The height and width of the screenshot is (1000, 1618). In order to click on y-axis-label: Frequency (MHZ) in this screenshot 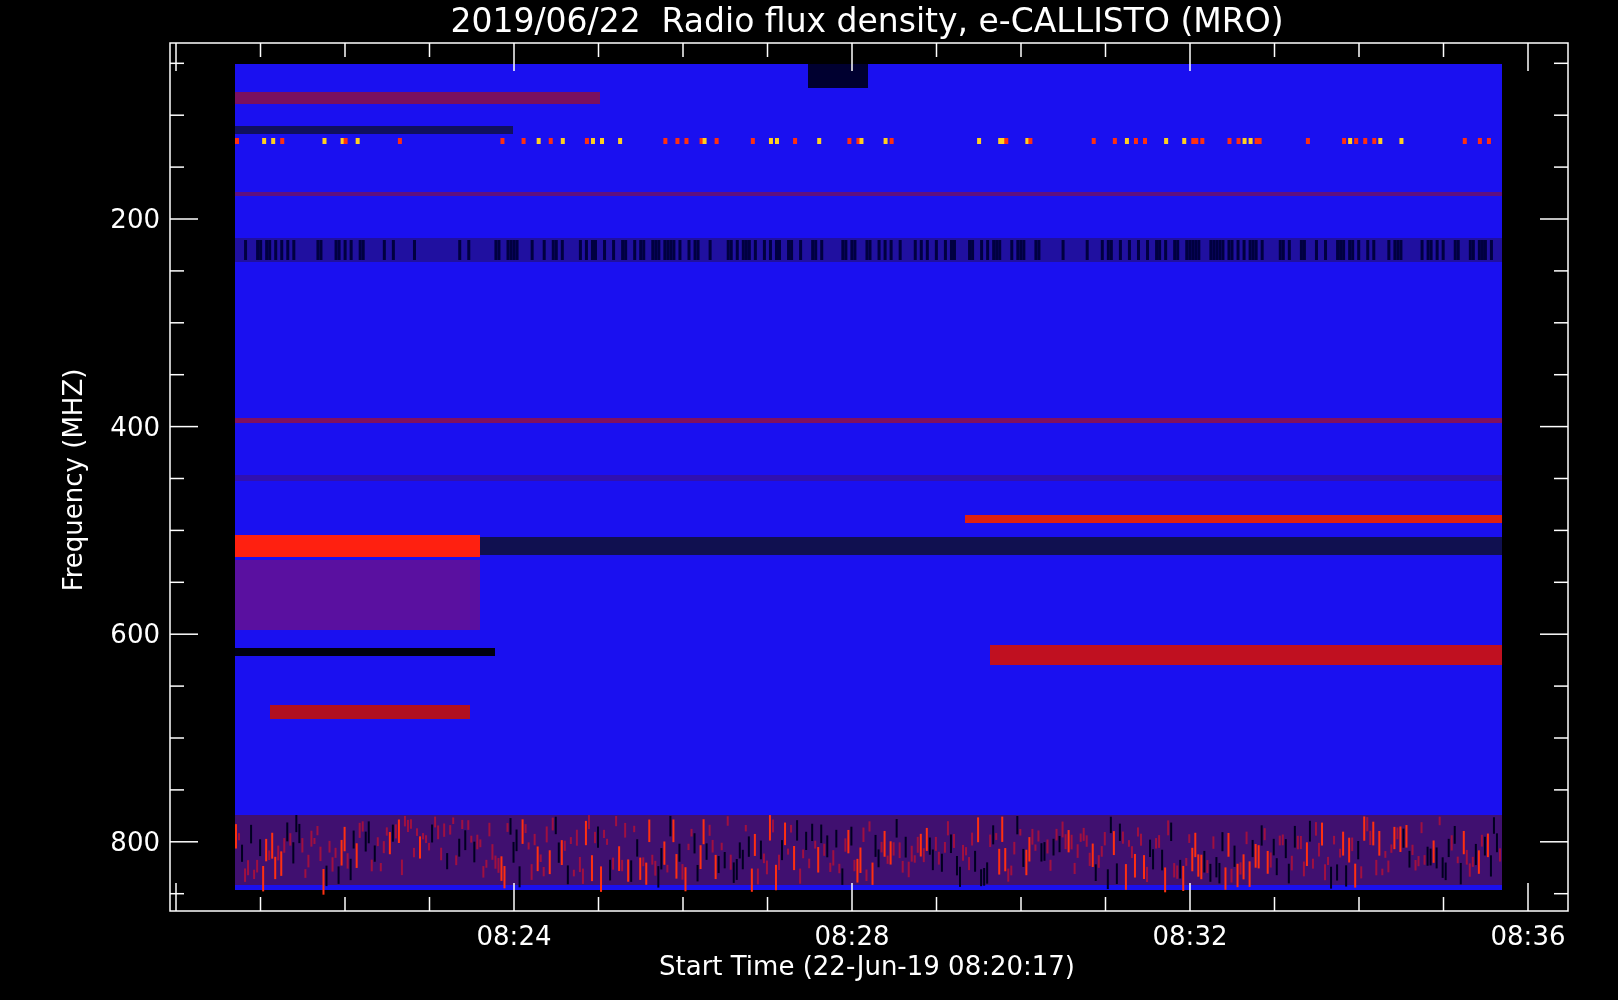, I will do `click(73, 480)`.